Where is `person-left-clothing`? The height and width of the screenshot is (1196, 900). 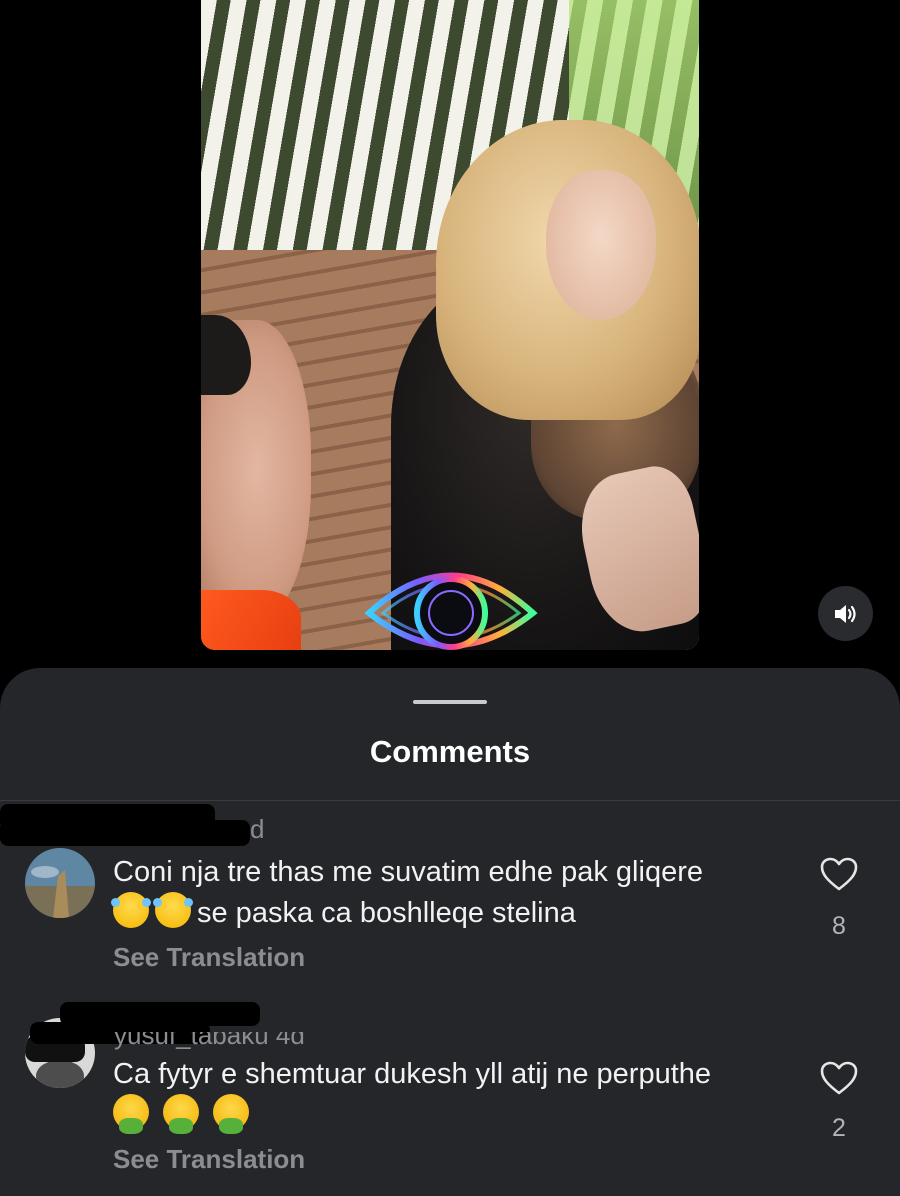 person-left-clothing is located at coordinates (251, 620).